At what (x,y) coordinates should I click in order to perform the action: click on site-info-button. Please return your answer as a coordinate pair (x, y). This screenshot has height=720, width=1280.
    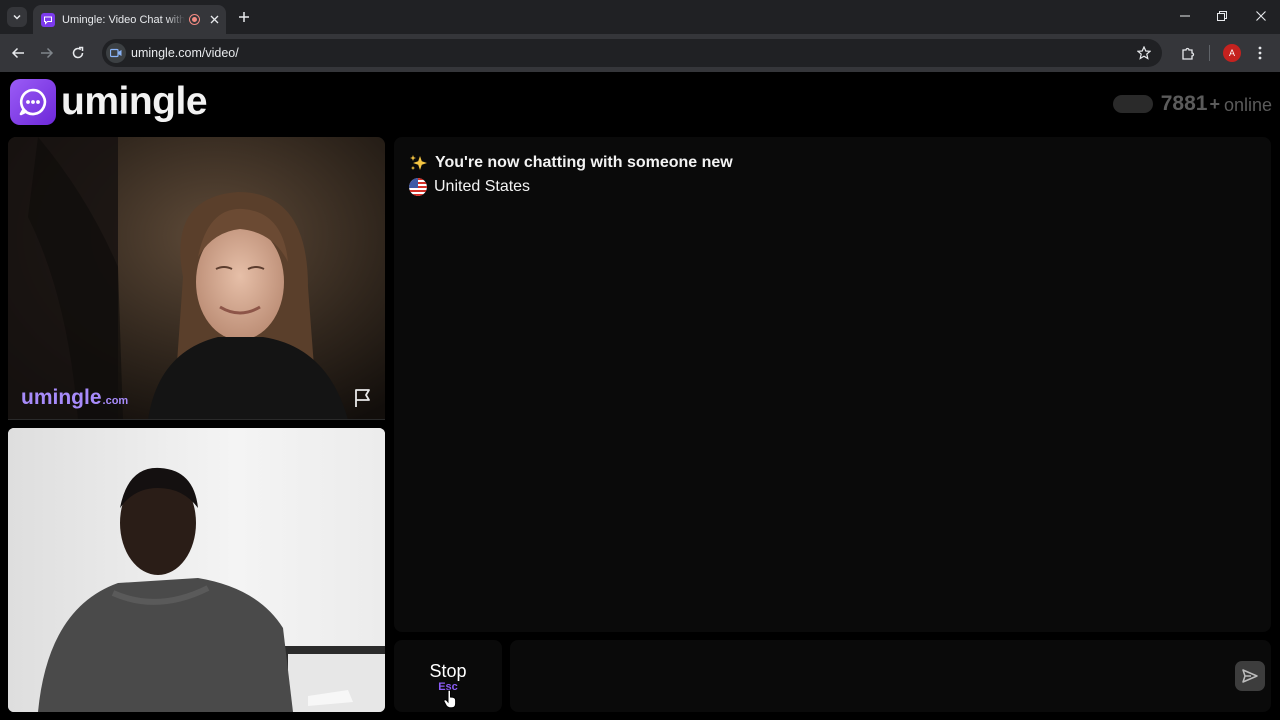
    Looking at the image, I should click on (116, 53).